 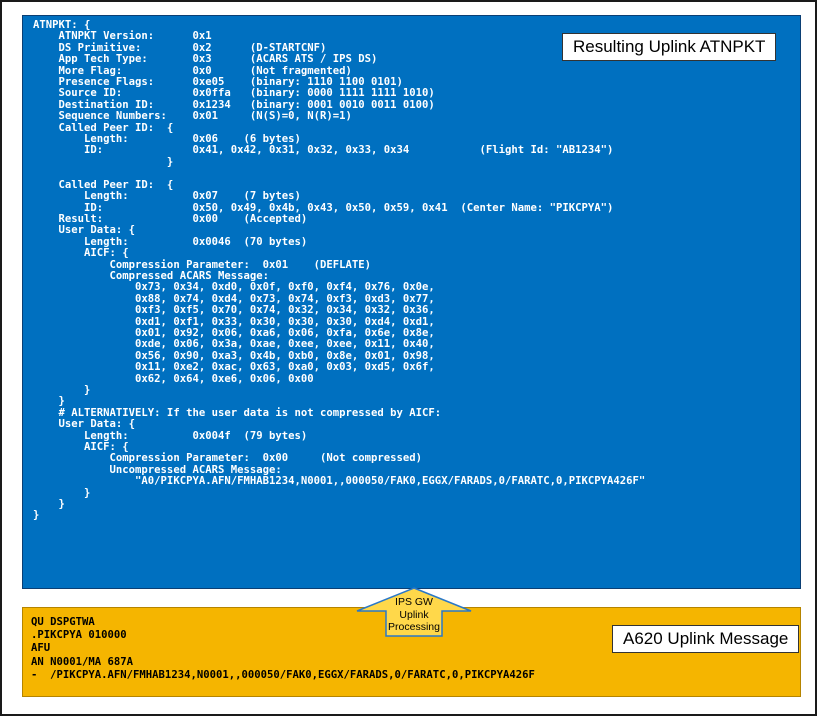 I want to click on arrow-label-text: IPS GW Uplink Processing, so click(x=414, y=615).